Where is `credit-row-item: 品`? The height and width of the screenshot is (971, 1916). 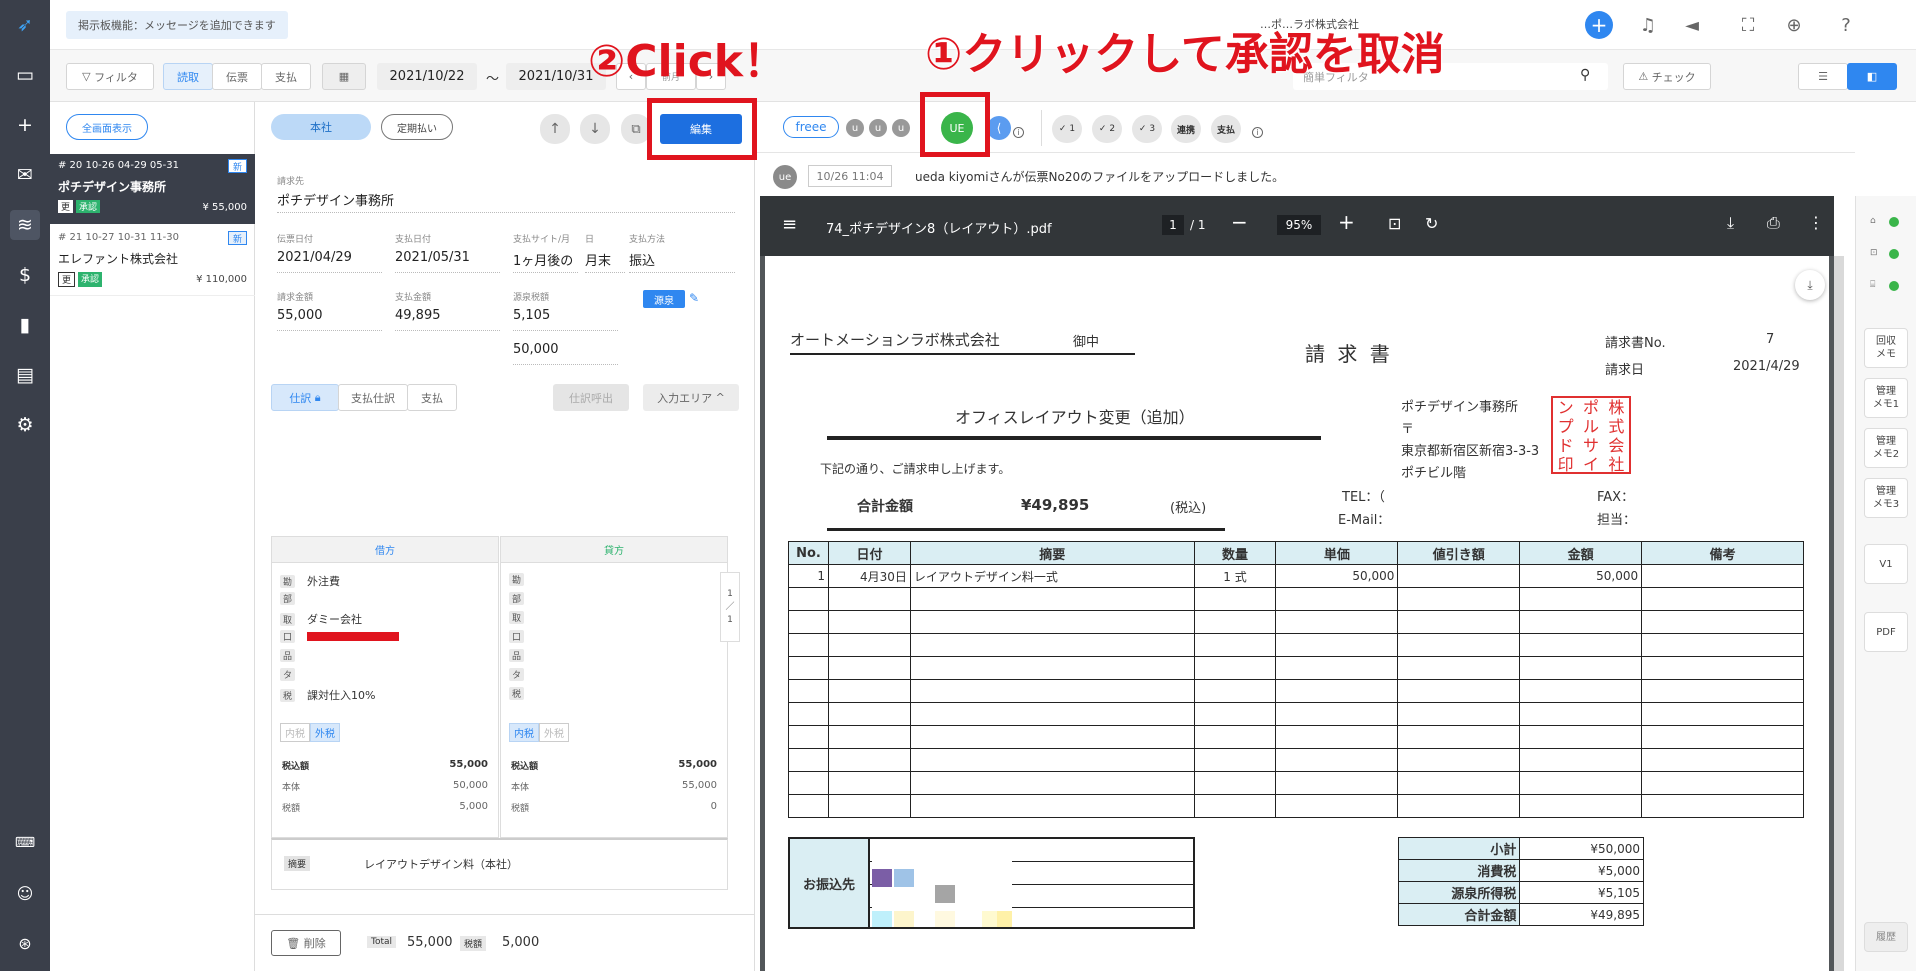
credit-row-item: 品 is located at coordinates (516, 655).